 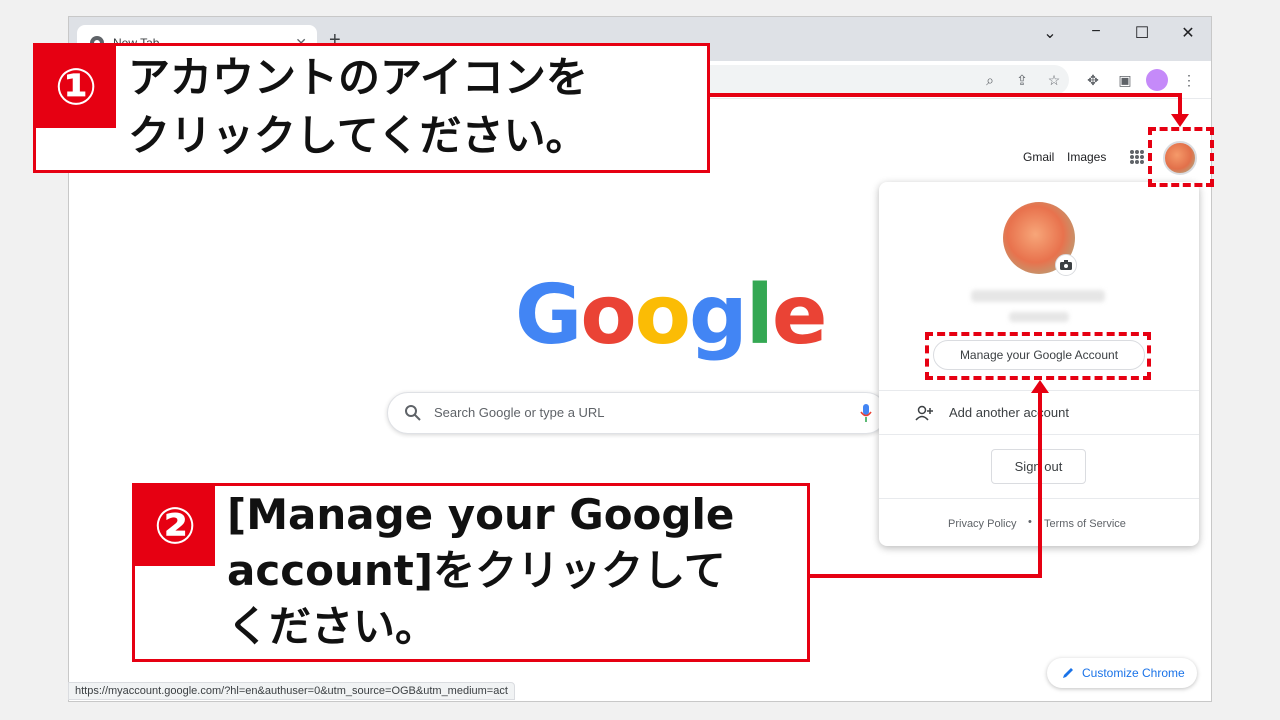 I want to click on step-2-badge: ②, so click(x=175, y=526).